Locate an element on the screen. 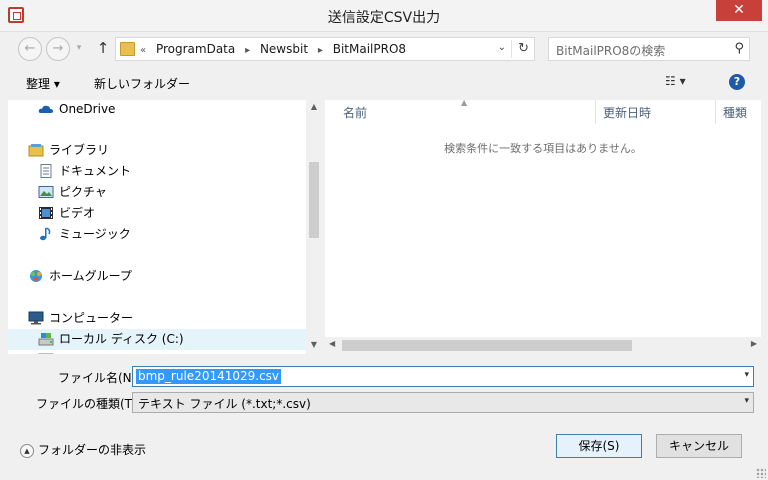 The height and width of the screenshot is (480, 768). back-button: ← is located at coordinates (30, 49).